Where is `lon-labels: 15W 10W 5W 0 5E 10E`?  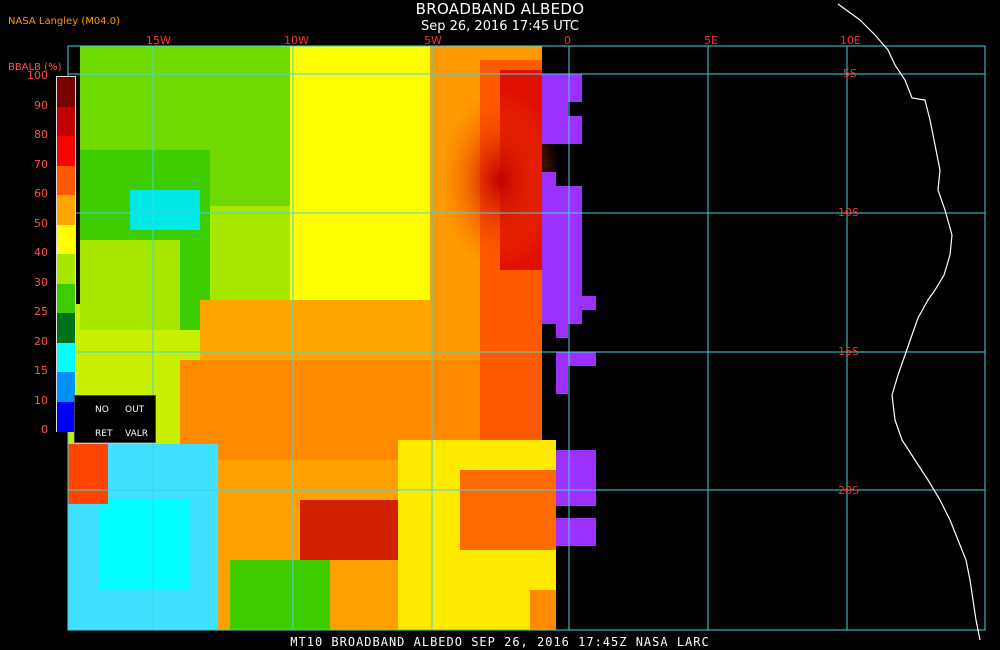 lon-labels: 15W 10W 5W 0 5E 10E is located at coordinates (503, 40).